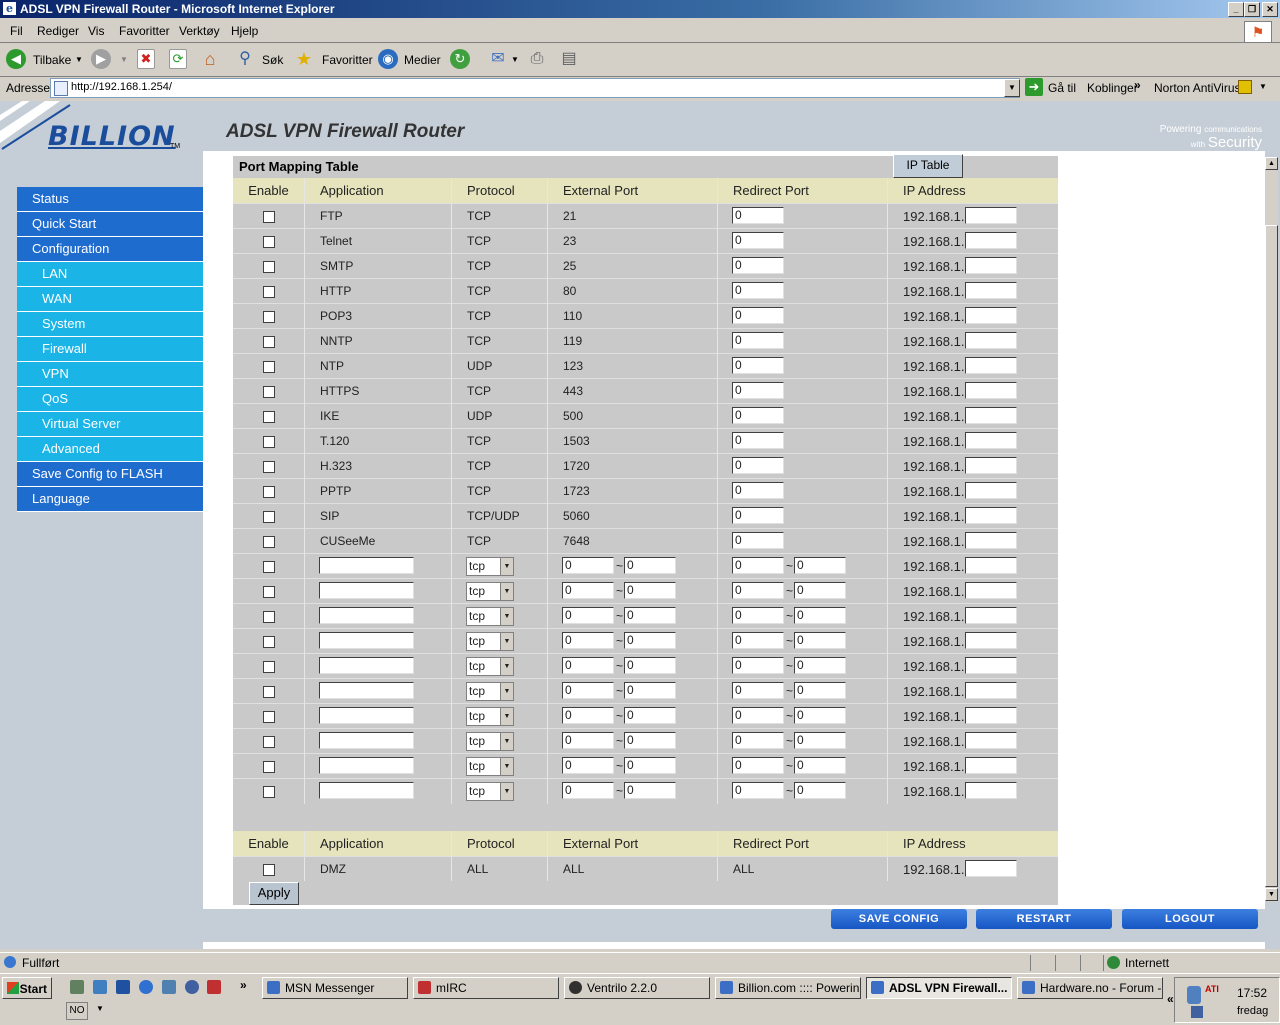  What do you see at coordinates (515, 60) in the screenshot?
I see `mail-dropdown-icon: ▼` at bounding box center [515, 60].